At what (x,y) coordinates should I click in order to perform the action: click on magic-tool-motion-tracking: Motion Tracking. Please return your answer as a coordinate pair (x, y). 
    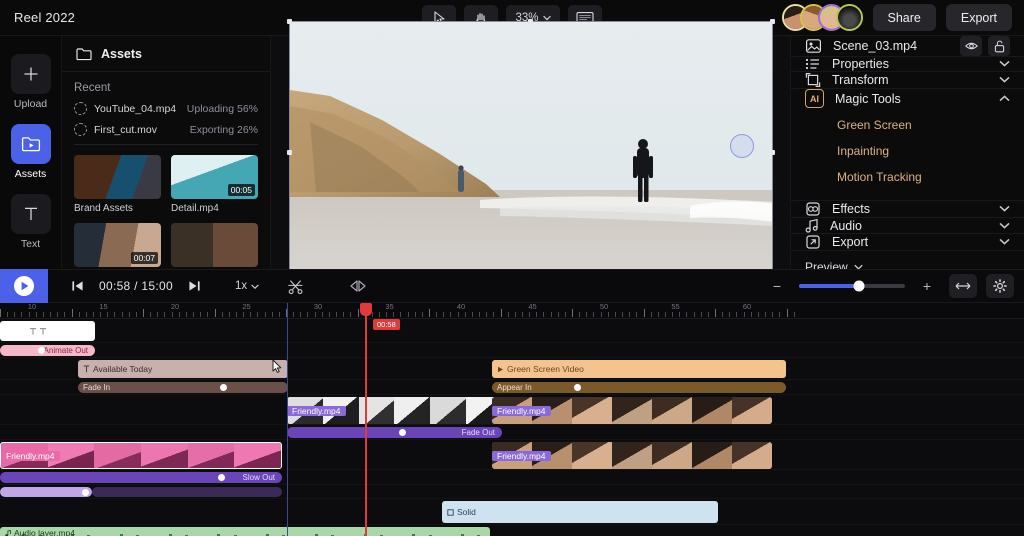
    Looking at the image, I should click on (907, 177).